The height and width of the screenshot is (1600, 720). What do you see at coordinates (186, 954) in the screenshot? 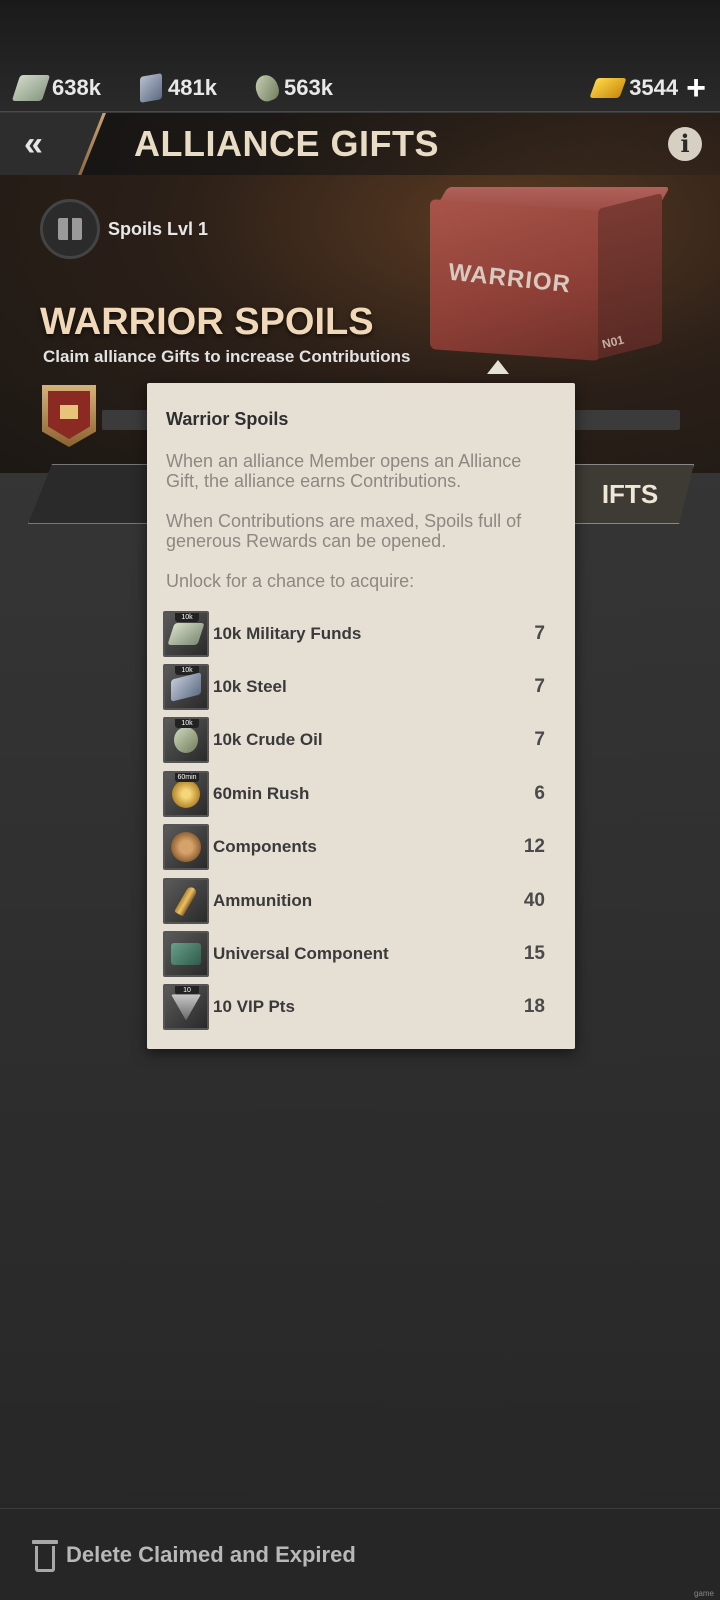
I see `universal-component-icon` at bounding box center [186, 954].